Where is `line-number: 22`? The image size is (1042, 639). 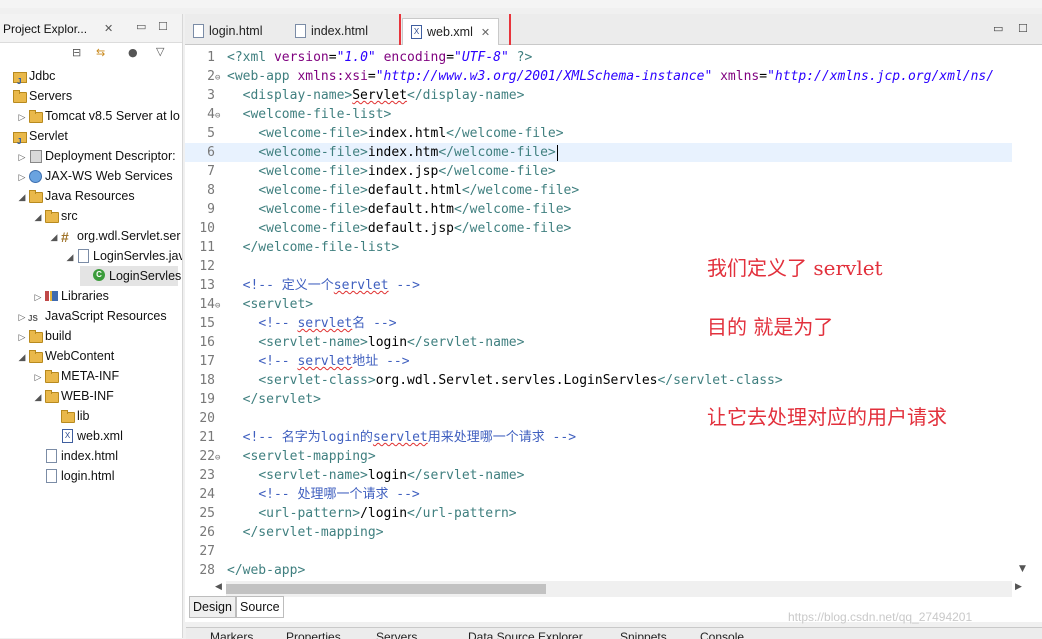
line-number: 22 is located at coordinates (207, 456).